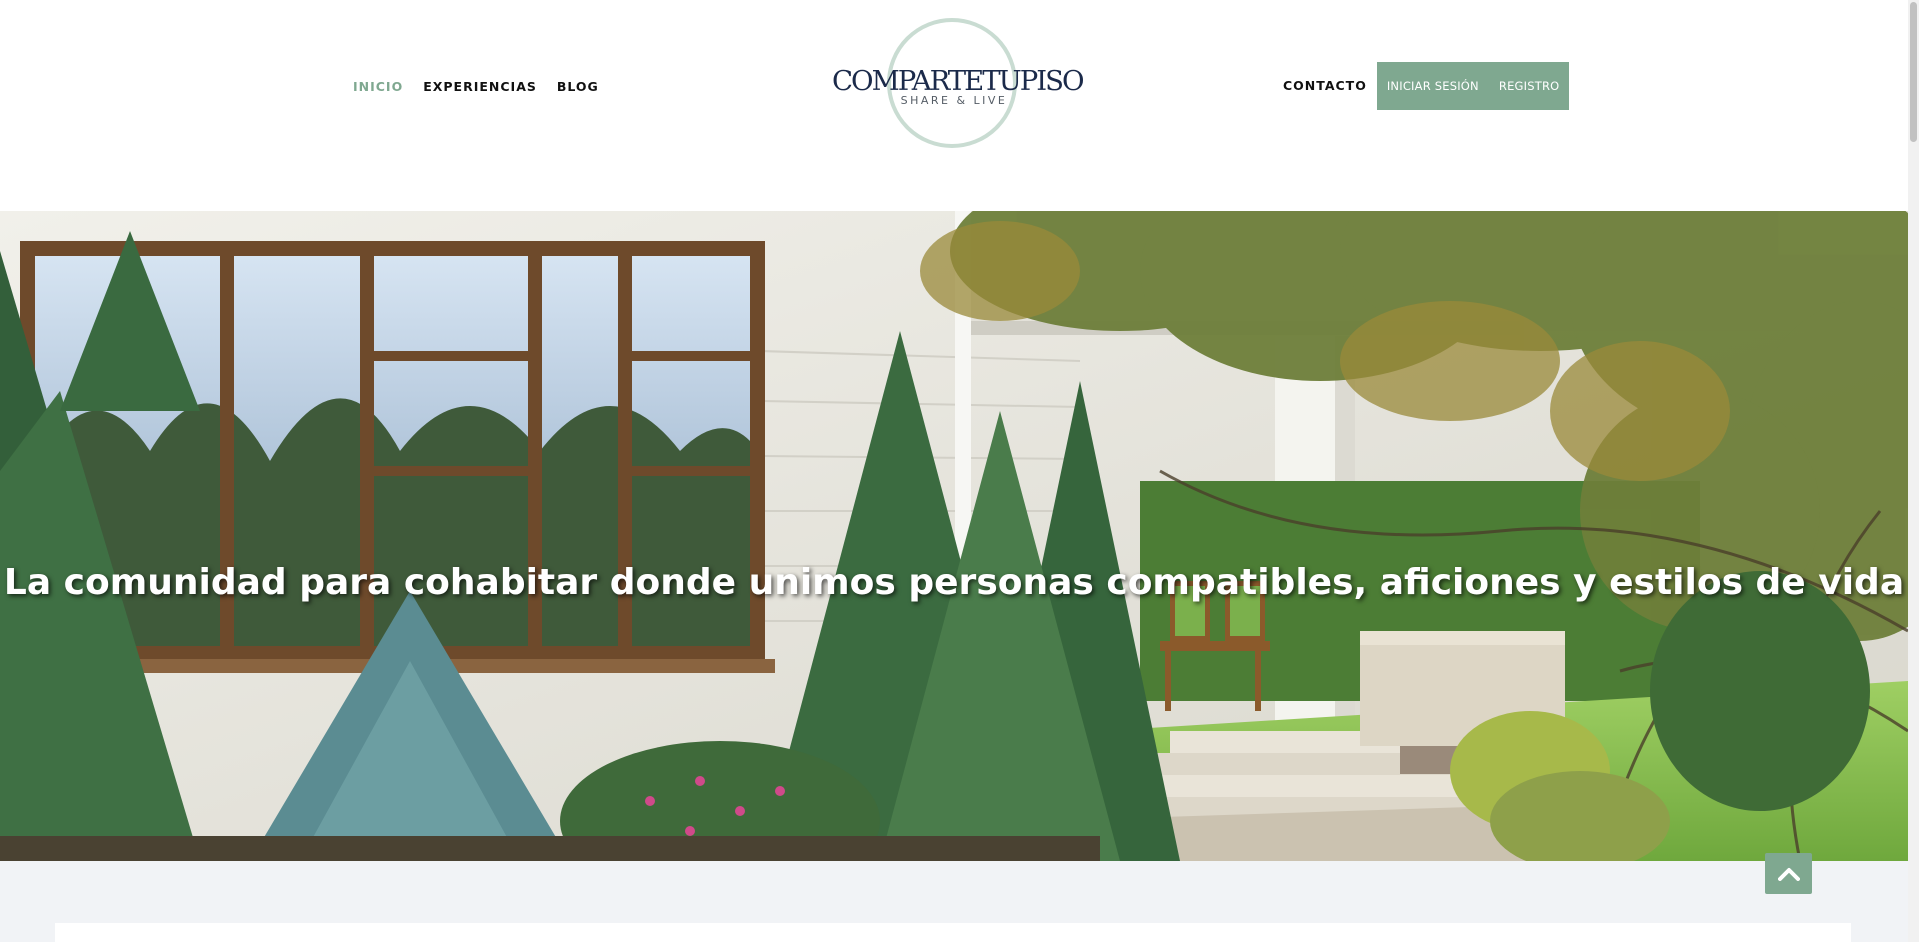  I want to click on login-button: INICIAR SESIÓN, so click(1433, 86).